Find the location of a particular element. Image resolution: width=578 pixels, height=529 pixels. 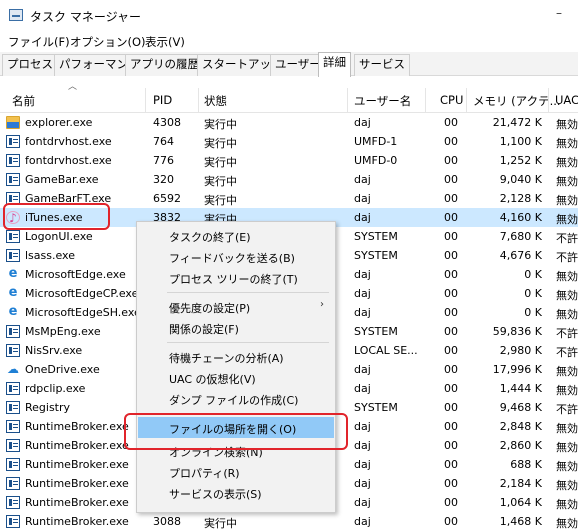

chevron-right-icon: › is located at coordinates (322, 304).